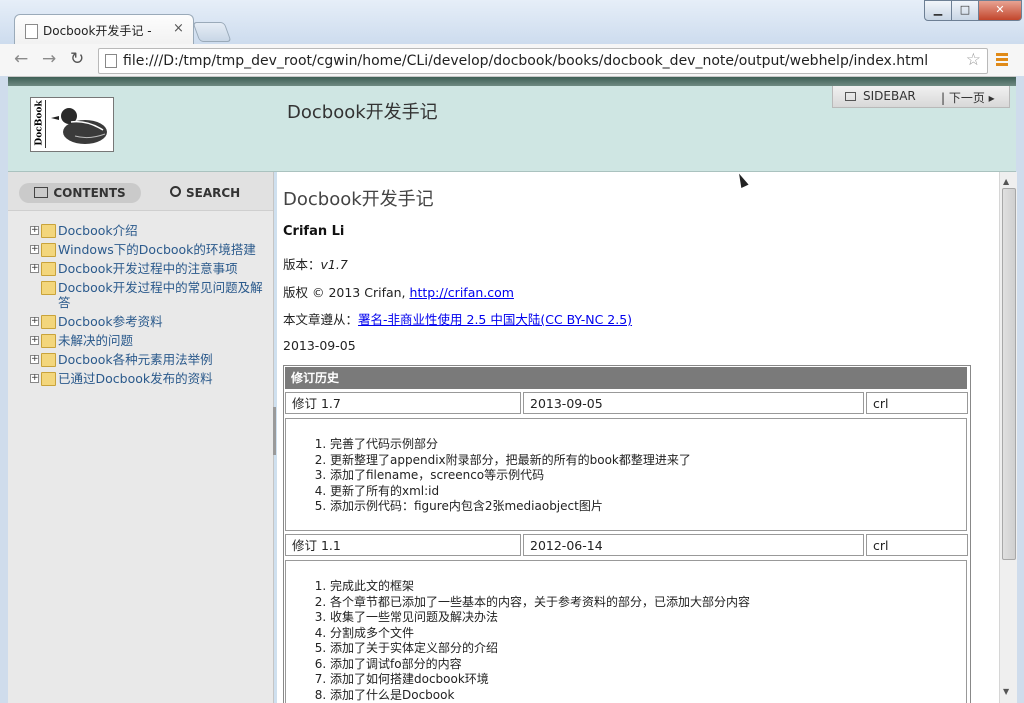 This screenshot has width=1024, height=703. I want to click on sidebar-resize-handle, so click(274, 431).